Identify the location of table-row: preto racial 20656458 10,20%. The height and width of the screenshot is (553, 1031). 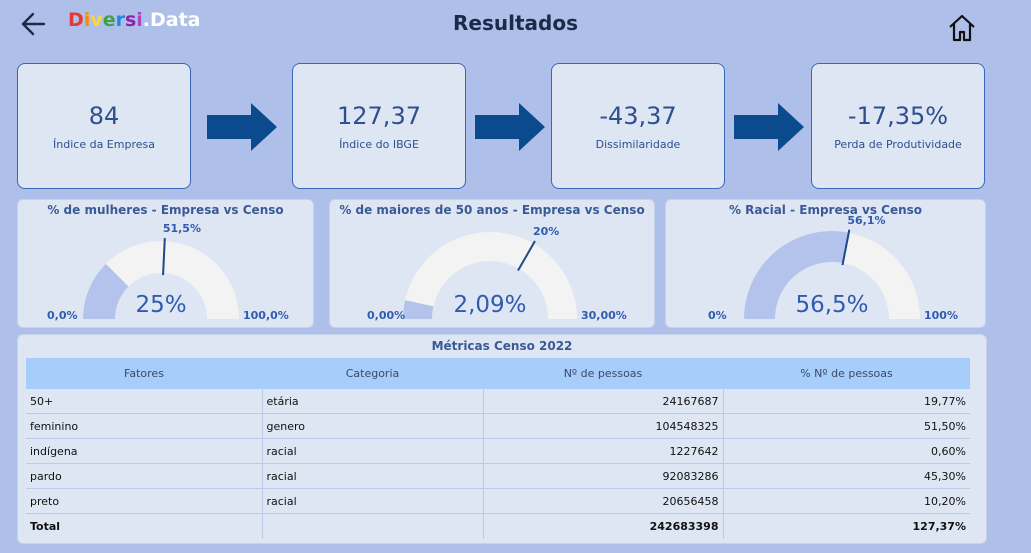
(498, 501).